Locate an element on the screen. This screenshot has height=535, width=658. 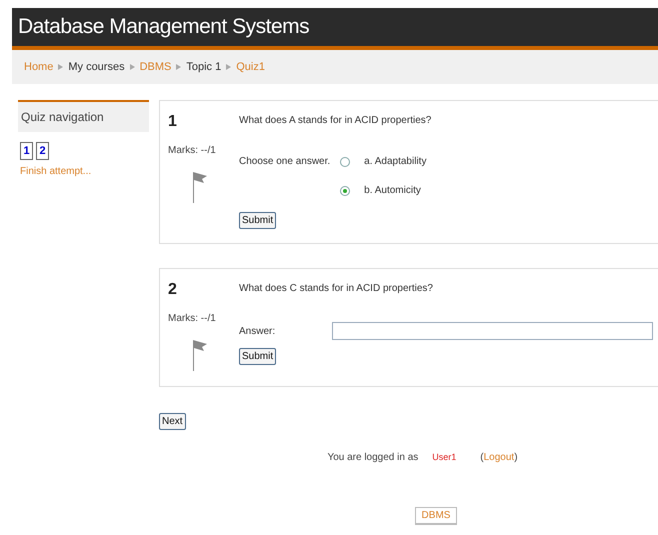
question-text: What does C stands for in ACID properties? is located at coordinates (336, 288).